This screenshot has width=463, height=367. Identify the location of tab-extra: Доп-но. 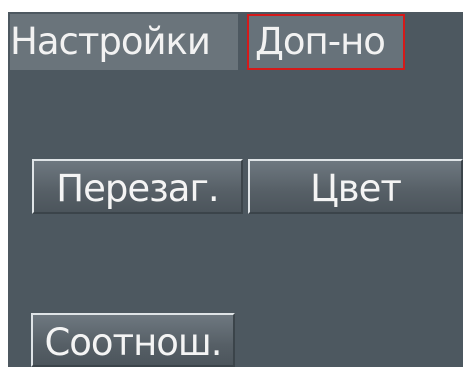
(326, 42).